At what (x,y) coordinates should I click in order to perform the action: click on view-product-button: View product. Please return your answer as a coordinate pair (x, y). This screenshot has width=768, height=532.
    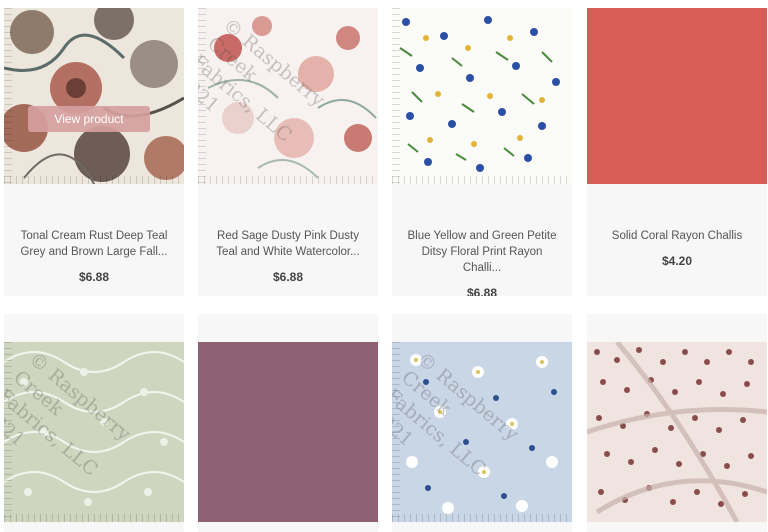
    Looking at the image, I should click on (89, 119).